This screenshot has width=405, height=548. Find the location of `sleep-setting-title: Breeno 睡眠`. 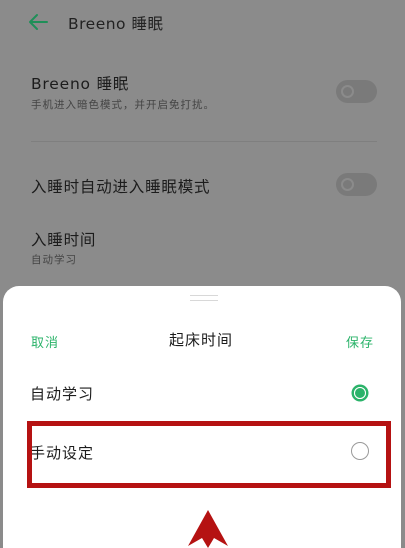

sleep-setting-title: Breeno 睡眠 is located at coordinates (80, 84).